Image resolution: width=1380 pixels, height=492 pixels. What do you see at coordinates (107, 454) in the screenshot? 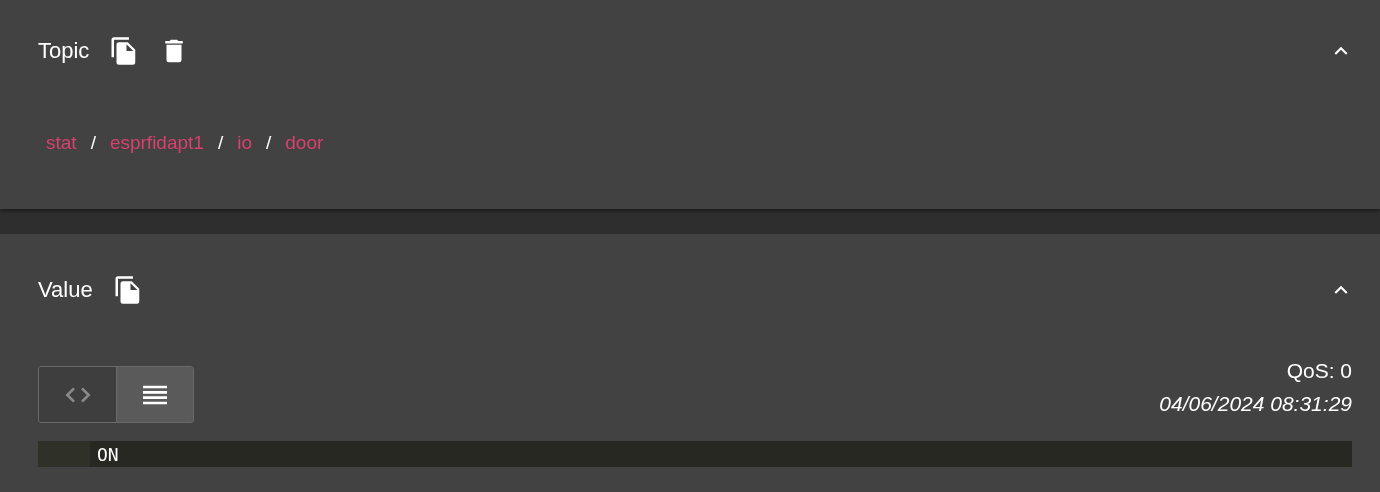
I see `code-line: ON` at bounding box center [107, 454].